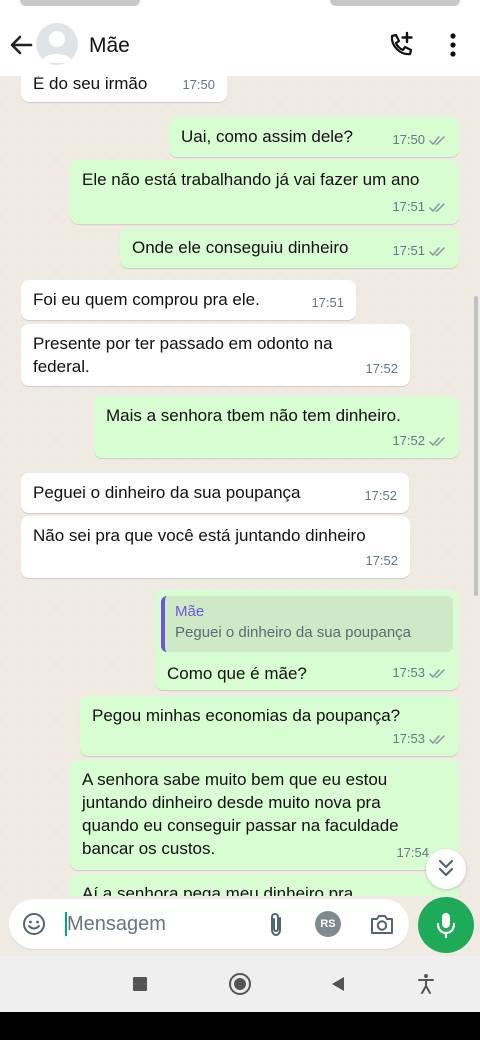 The width and height of the screenshot is (480, 1040). I want to click on message-placeholder: Mensagem, so click(116, 924).